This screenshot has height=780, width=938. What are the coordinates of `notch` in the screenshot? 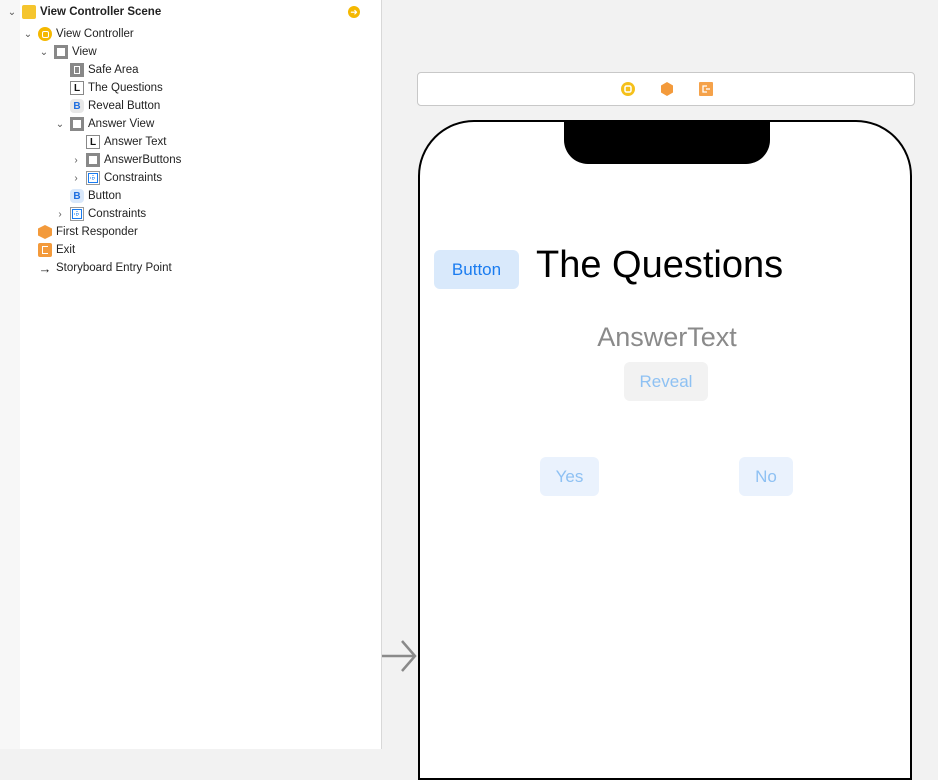 It's located at (667, 142).